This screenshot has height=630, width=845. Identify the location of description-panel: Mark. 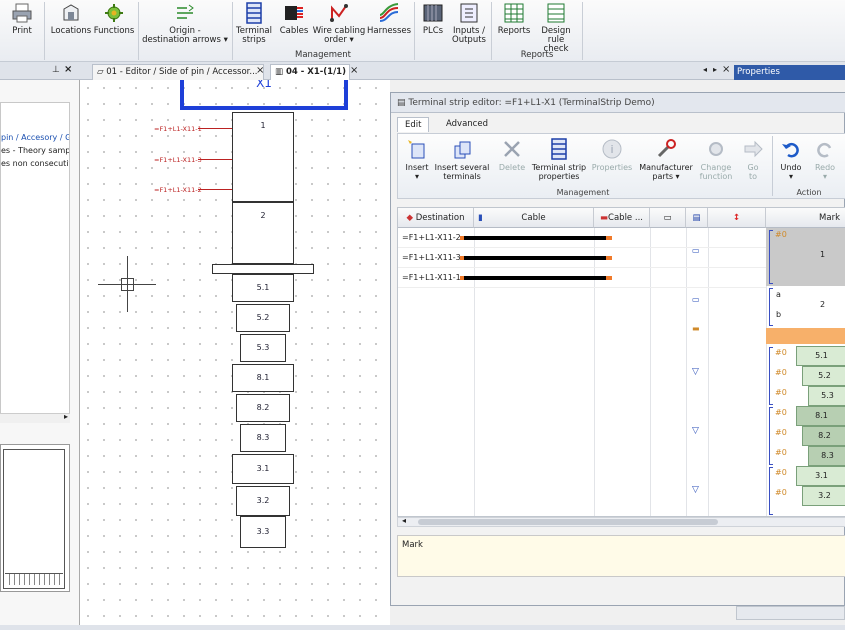
(621, 556).